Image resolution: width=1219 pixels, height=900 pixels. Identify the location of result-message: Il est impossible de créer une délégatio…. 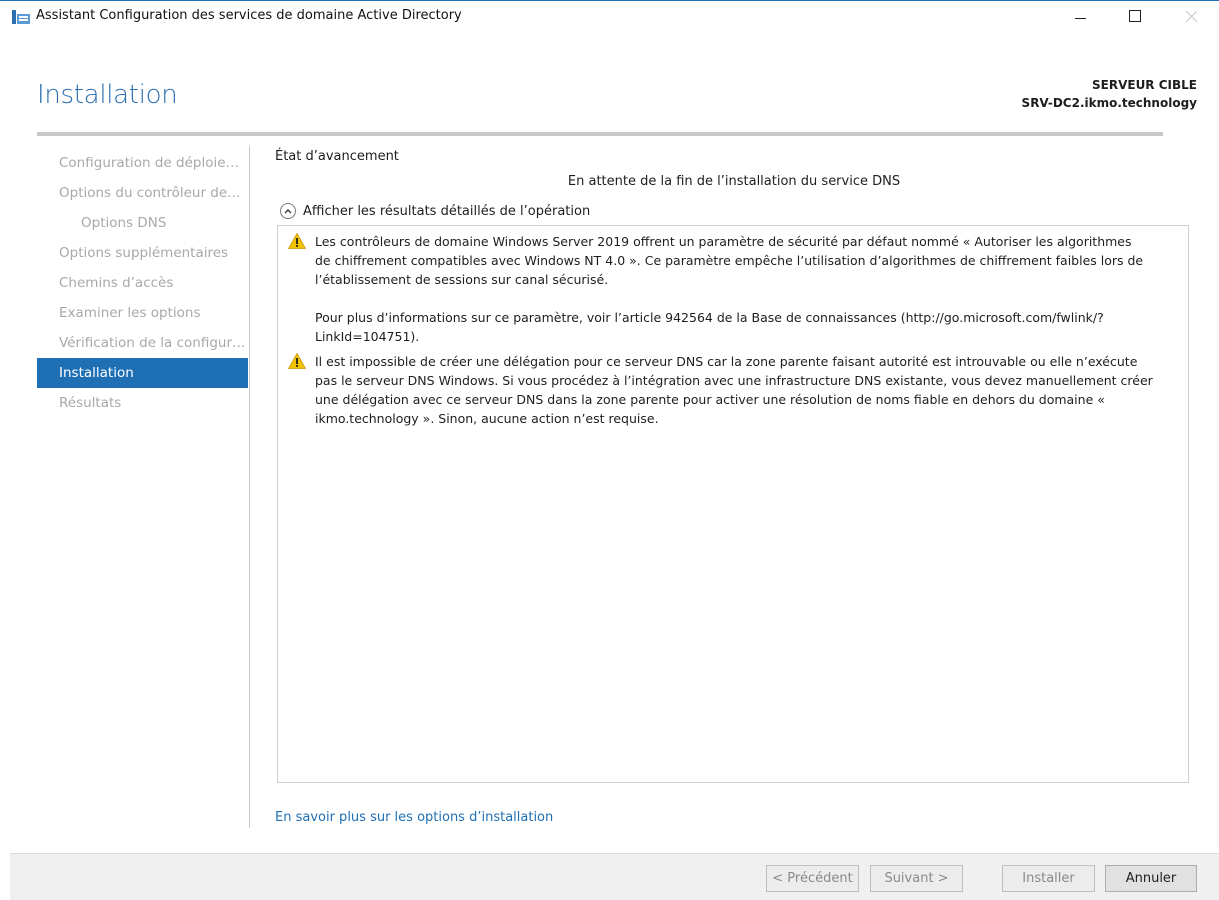
(728, 390).